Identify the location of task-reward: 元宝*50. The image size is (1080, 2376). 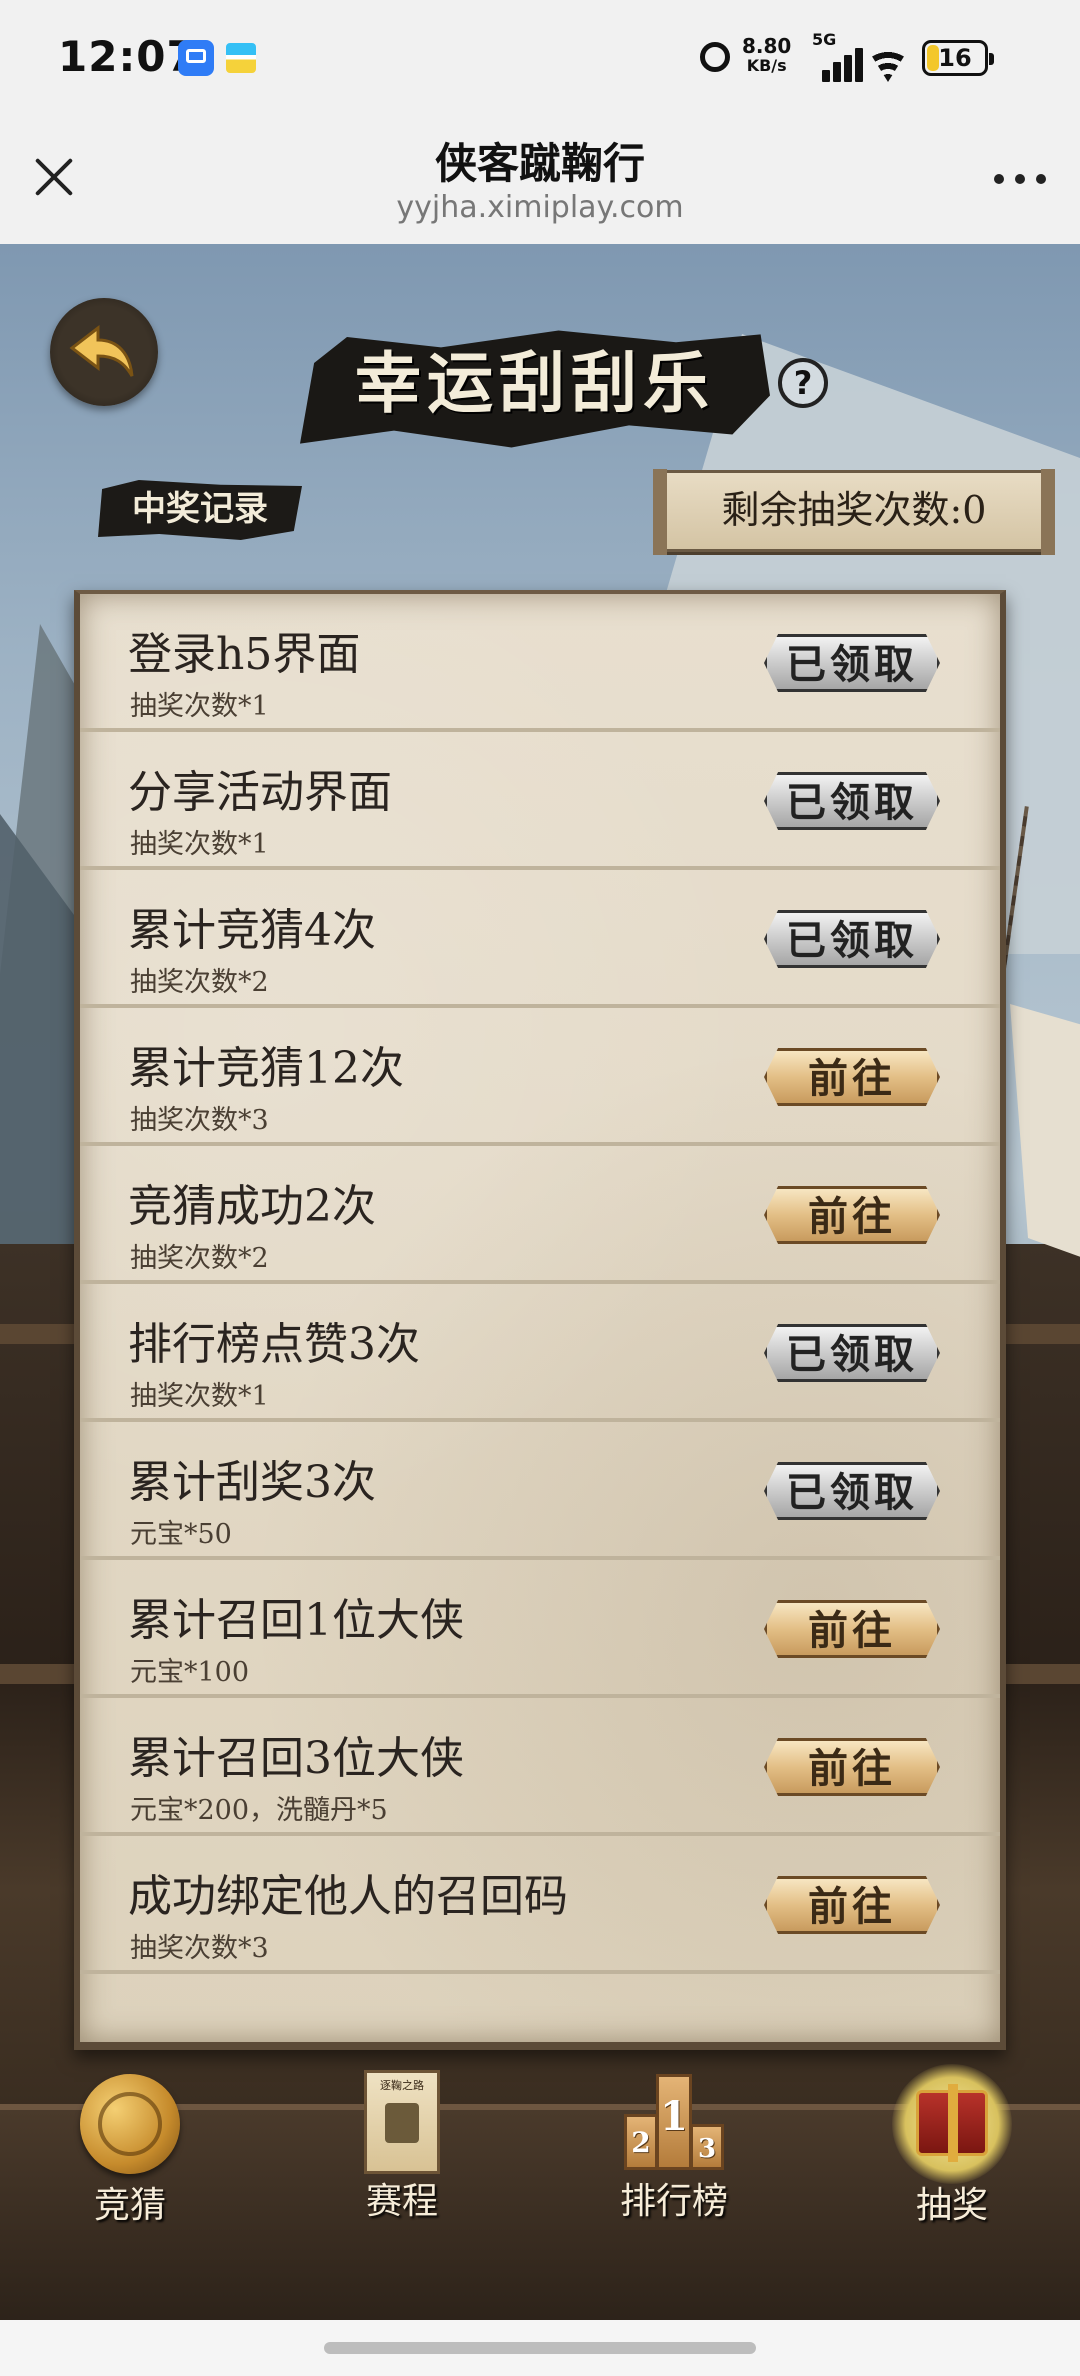
(181, 1534).